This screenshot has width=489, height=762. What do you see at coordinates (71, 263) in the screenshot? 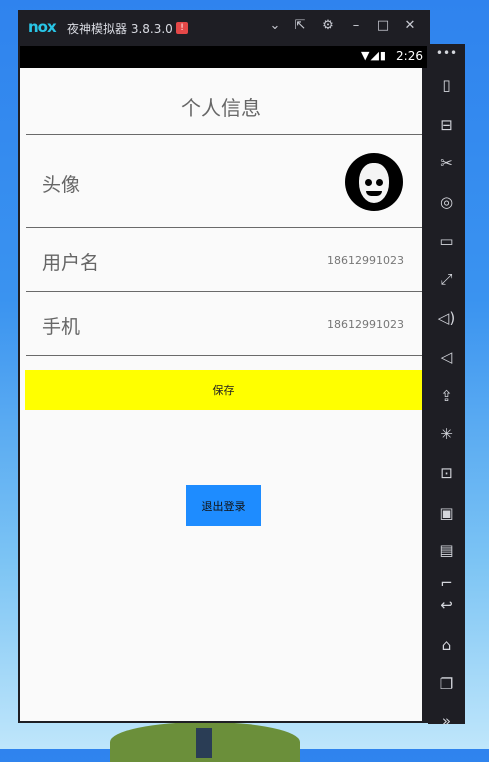
I see `username-label: 用户名` at bounding box center [71, 263].